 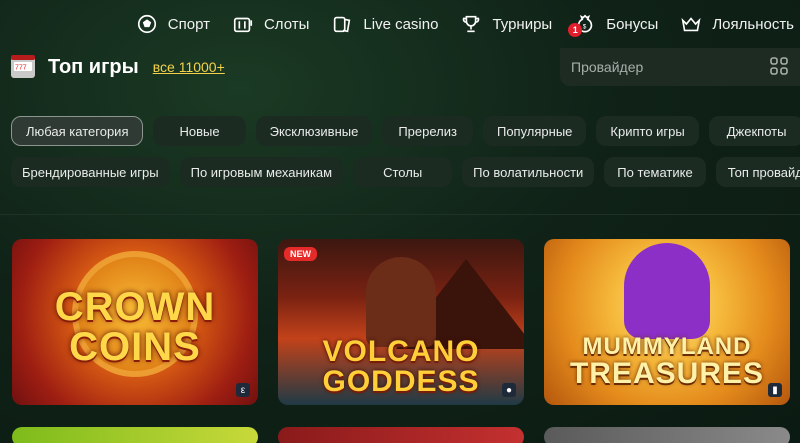 I want to click on nav-label: Лояльность, so click(x=753, y=24).